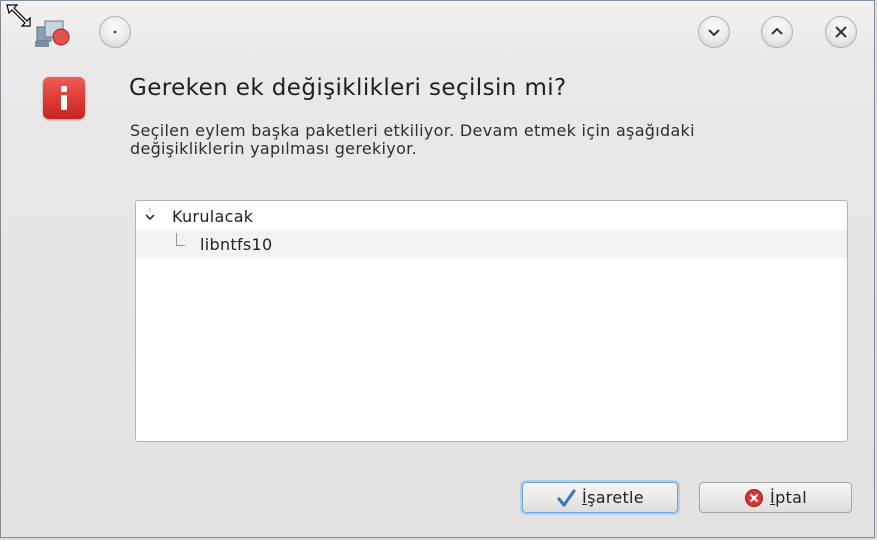 The width and height of the screenshot is (877, 540). I want to click on tree-item-label: libntfs10, so click(236, 244).